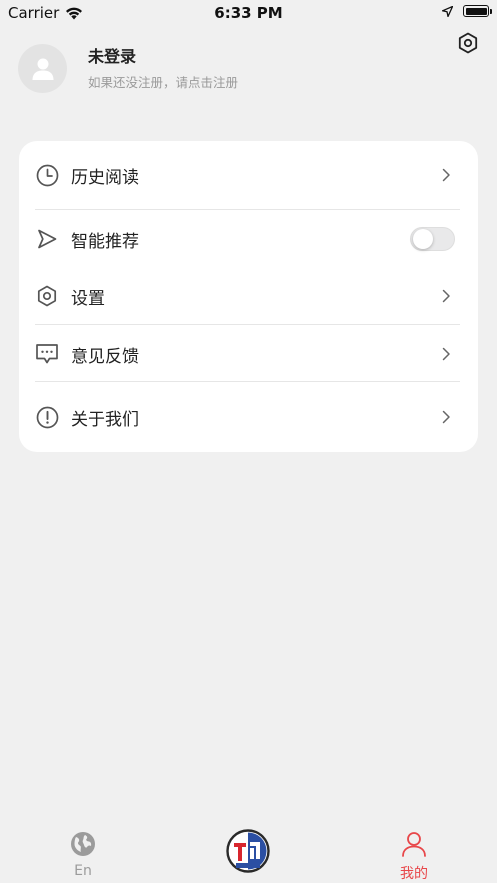 The height and width of the screenshot is (883, 497). What do you see at coordinates (256, 296) in the screenshot?
I see `menu-item-settings: 设置` at bounding box center [256, 296].